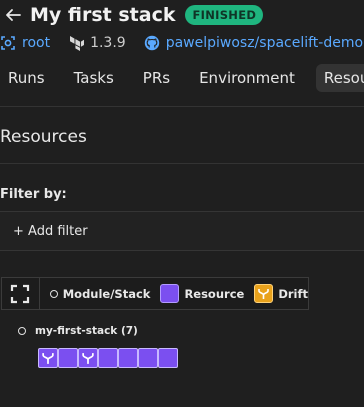  I want to click on stack-tabs: Runs Tasks PRs Environment Resources, so click(182, 78).